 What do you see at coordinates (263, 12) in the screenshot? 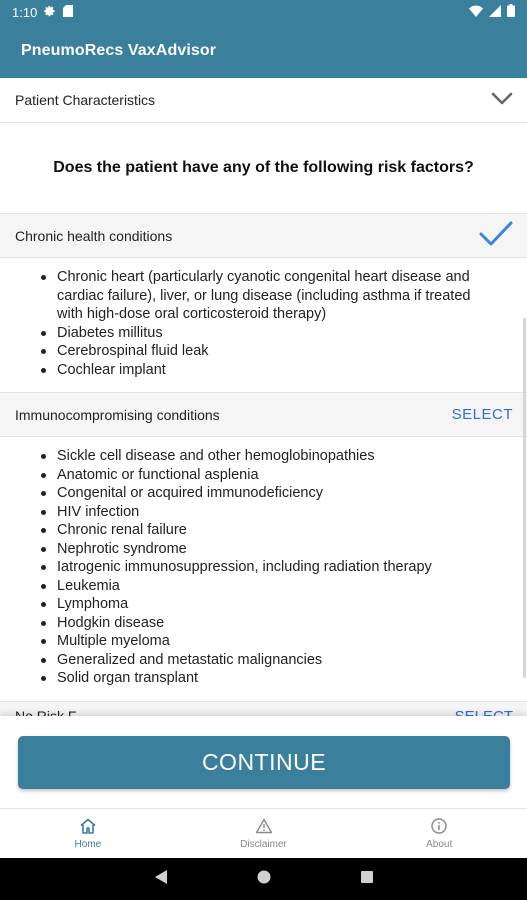
I see `status-bar: 1:10` at bounding box center [263, 12].